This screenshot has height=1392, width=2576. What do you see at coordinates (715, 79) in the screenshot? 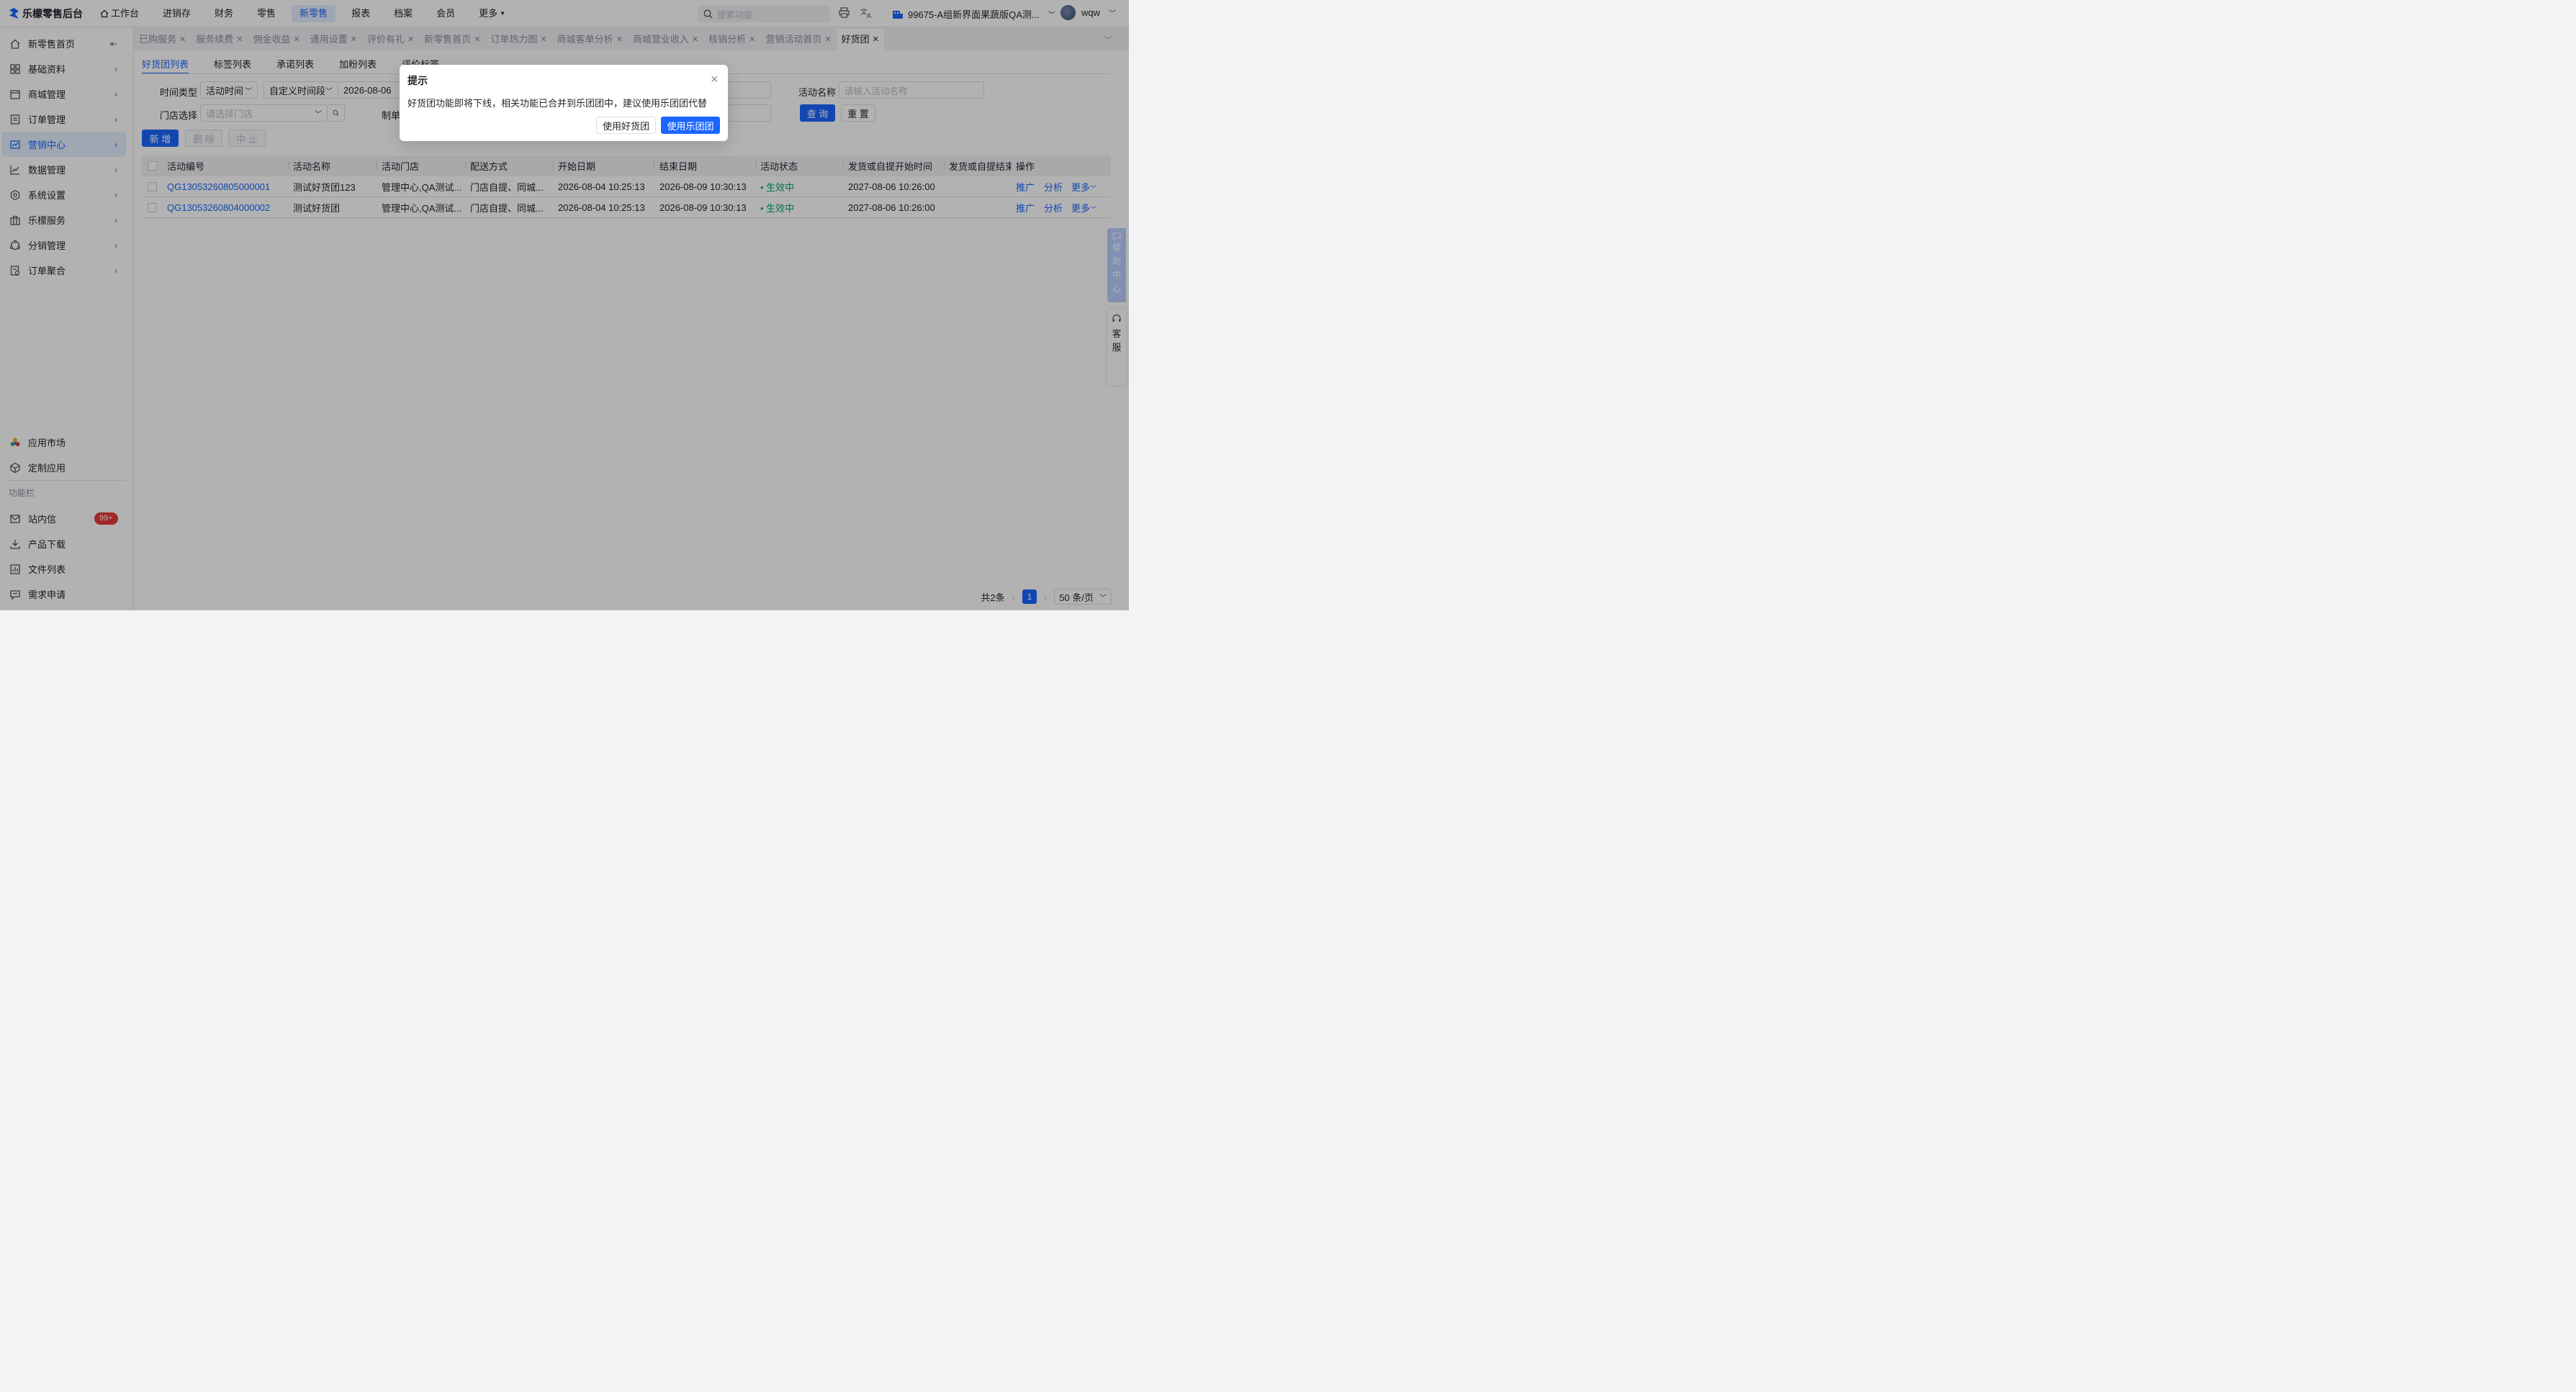
I see `close-icon: ×` at bounding box center [715, 79].